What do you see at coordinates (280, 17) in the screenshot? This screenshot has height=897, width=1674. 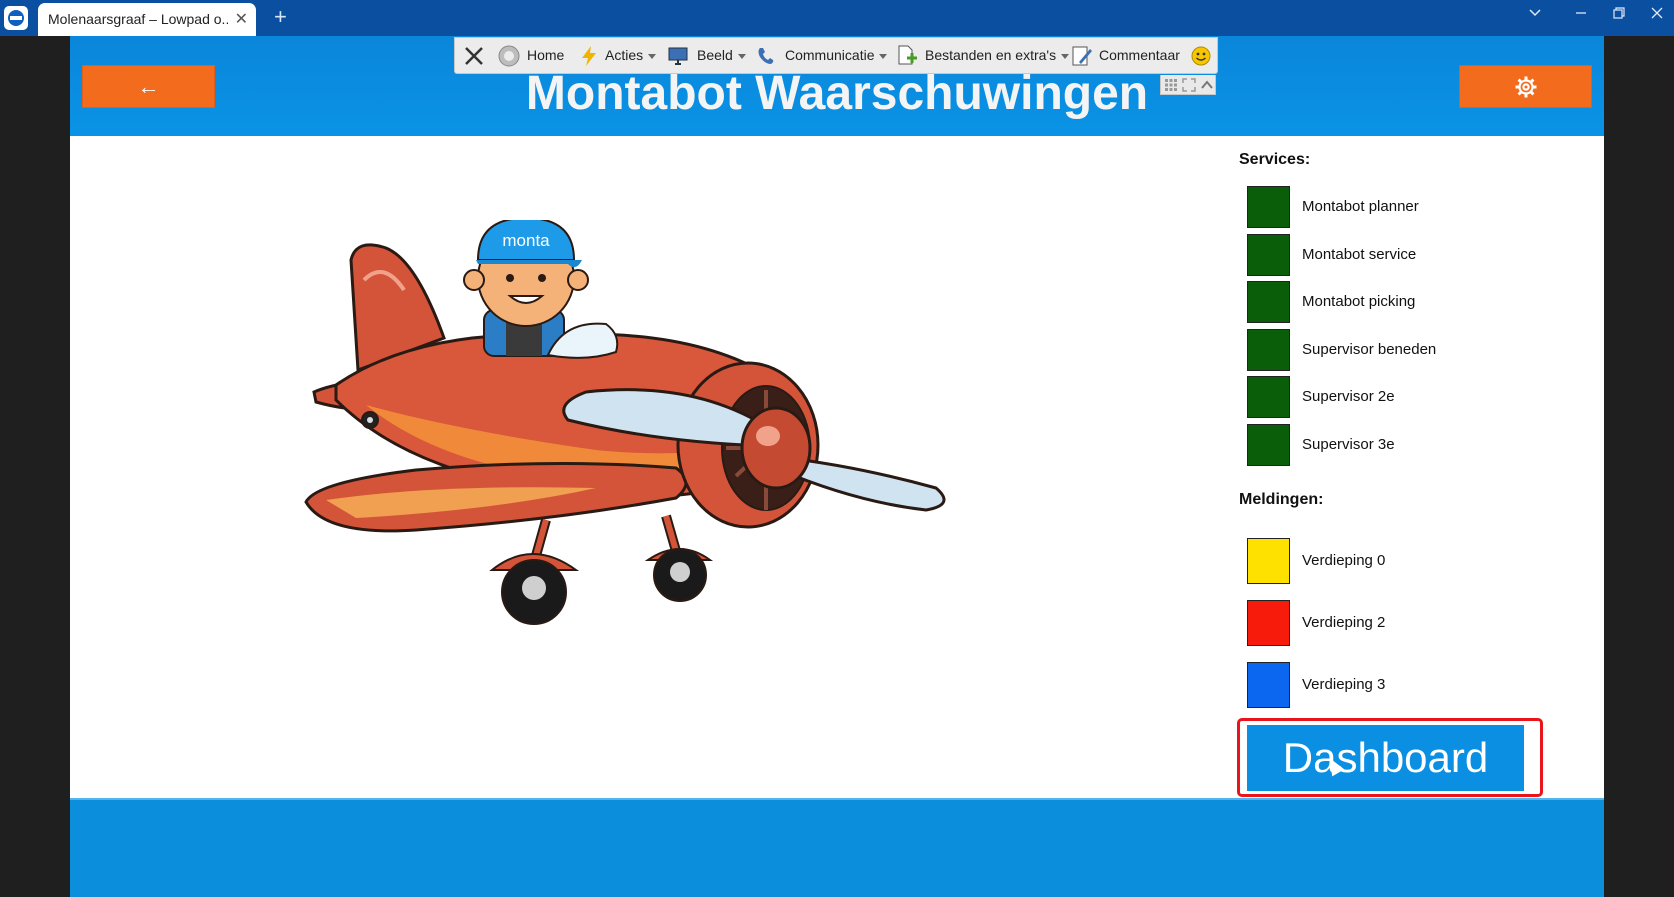 I see `new-tab-button: +` at bounding box center [280, 17].